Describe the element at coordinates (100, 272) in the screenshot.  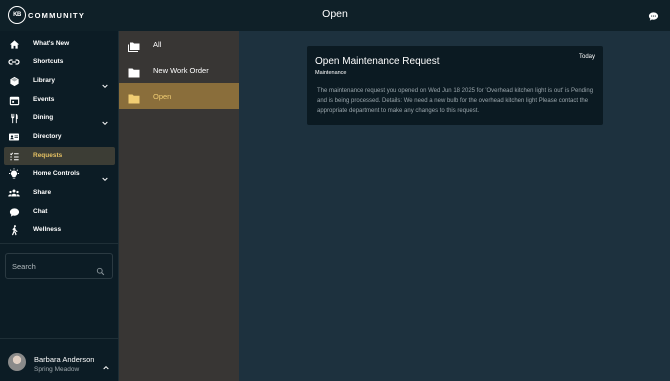
I see `search-icon` at that location.